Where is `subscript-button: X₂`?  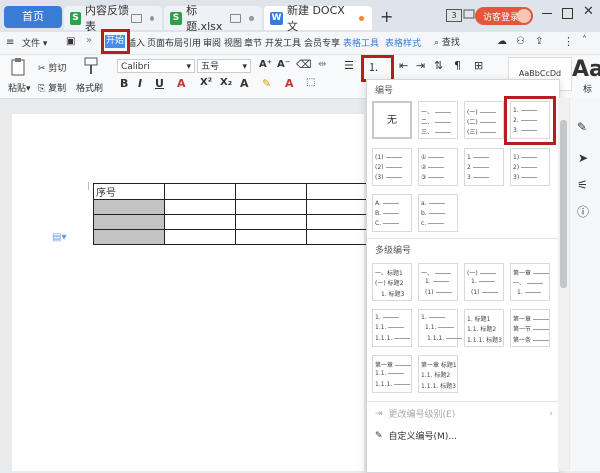 subscript-button: X₂ is located at coordinates (226, 82).